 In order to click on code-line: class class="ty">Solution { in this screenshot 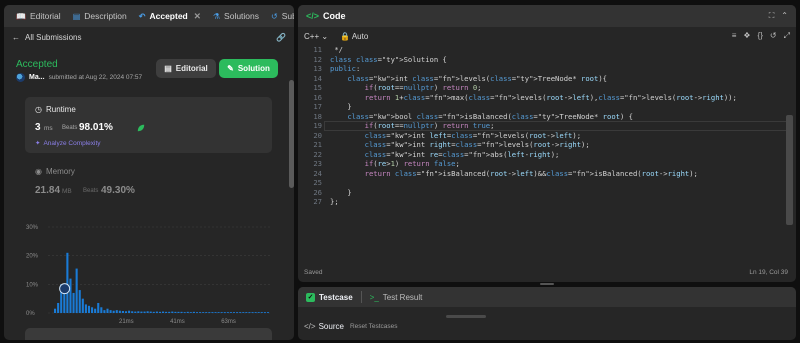, I will do `click(388, 60)`.